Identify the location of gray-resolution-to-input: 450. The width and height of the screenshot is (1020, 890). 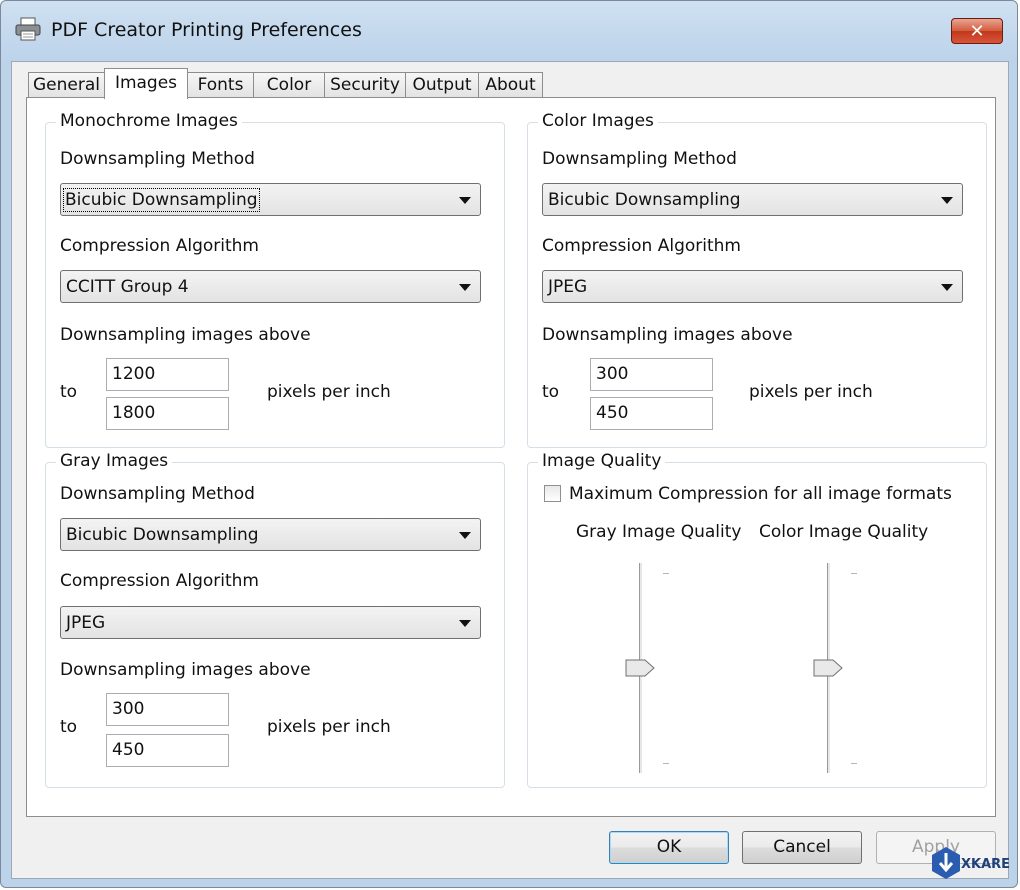
(167, 750).